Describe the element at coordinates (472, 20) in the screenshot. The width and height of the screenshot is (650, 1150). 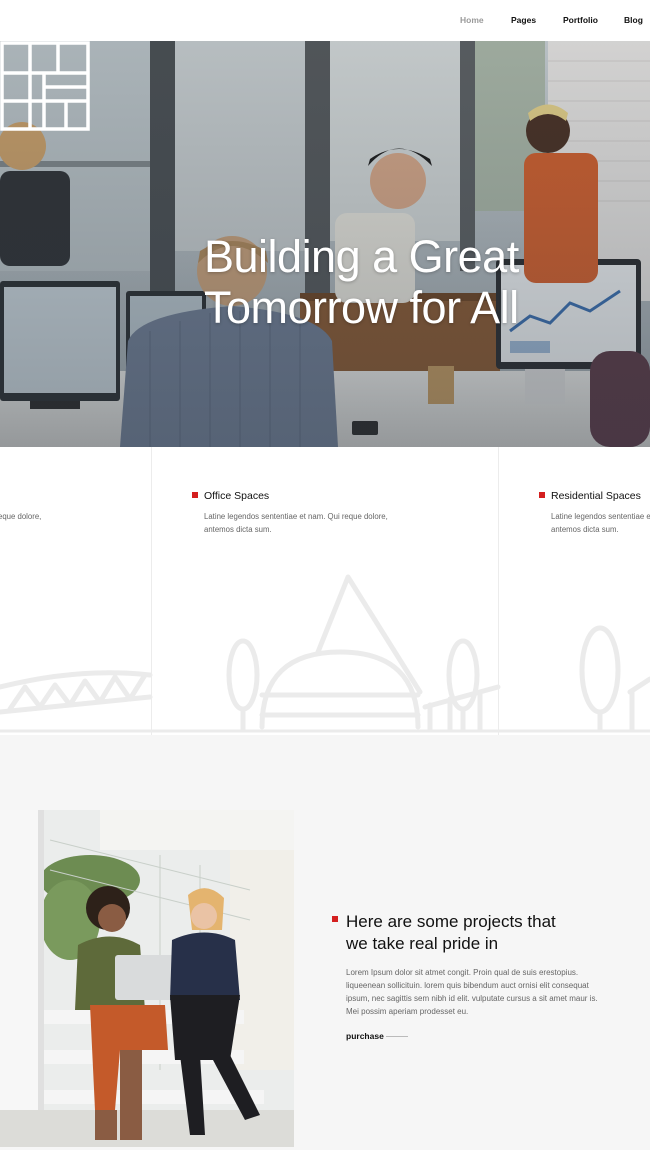
I see `nav-home: Home` at that location.